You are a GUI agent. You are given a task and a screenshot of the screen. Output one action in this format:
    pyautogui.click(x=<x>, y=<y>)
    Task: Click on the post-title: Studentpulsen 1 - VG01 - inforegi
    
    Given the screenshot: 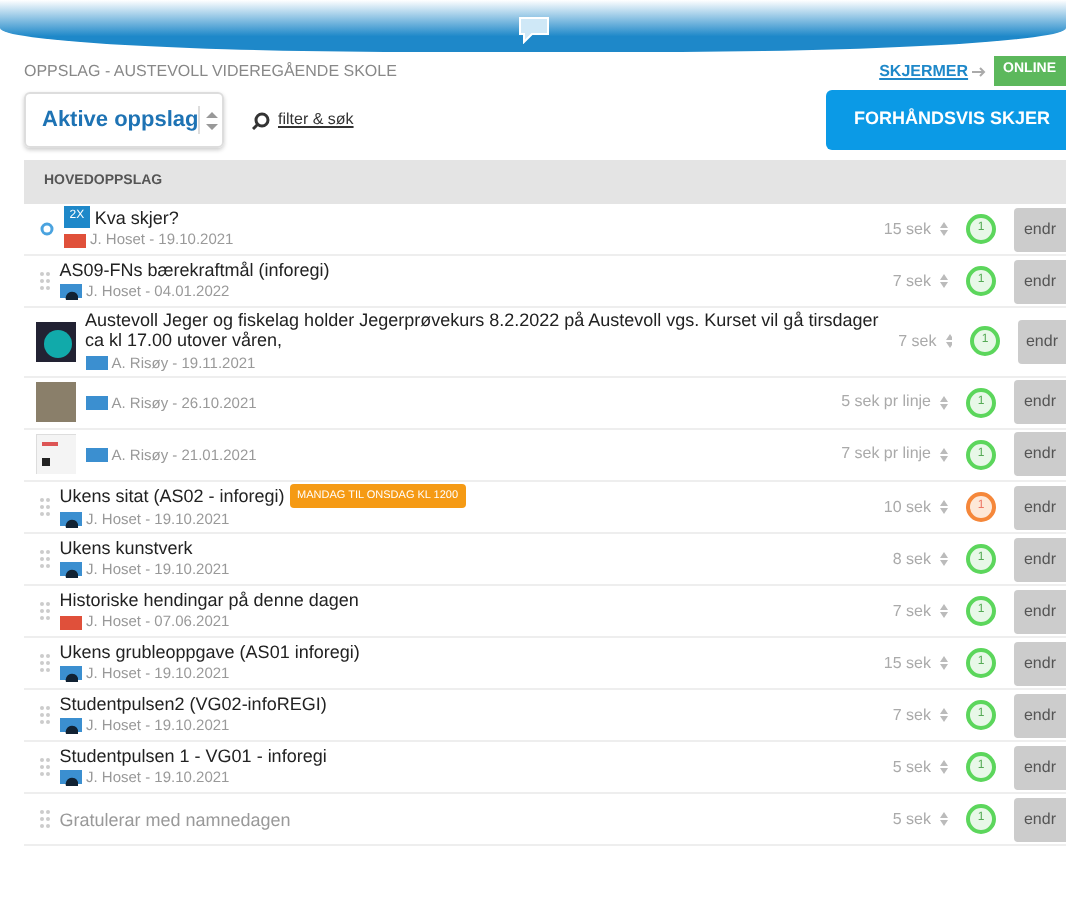 What is the action you would take?
    pyautogui.click(x=193, y=756)
    